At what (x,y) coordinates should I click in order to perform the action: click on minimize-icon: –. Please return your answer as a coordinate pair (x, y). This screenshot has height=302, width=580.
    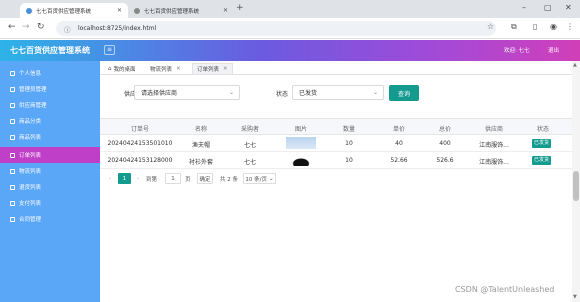
    Looking at the image, I should click on (524, 7).